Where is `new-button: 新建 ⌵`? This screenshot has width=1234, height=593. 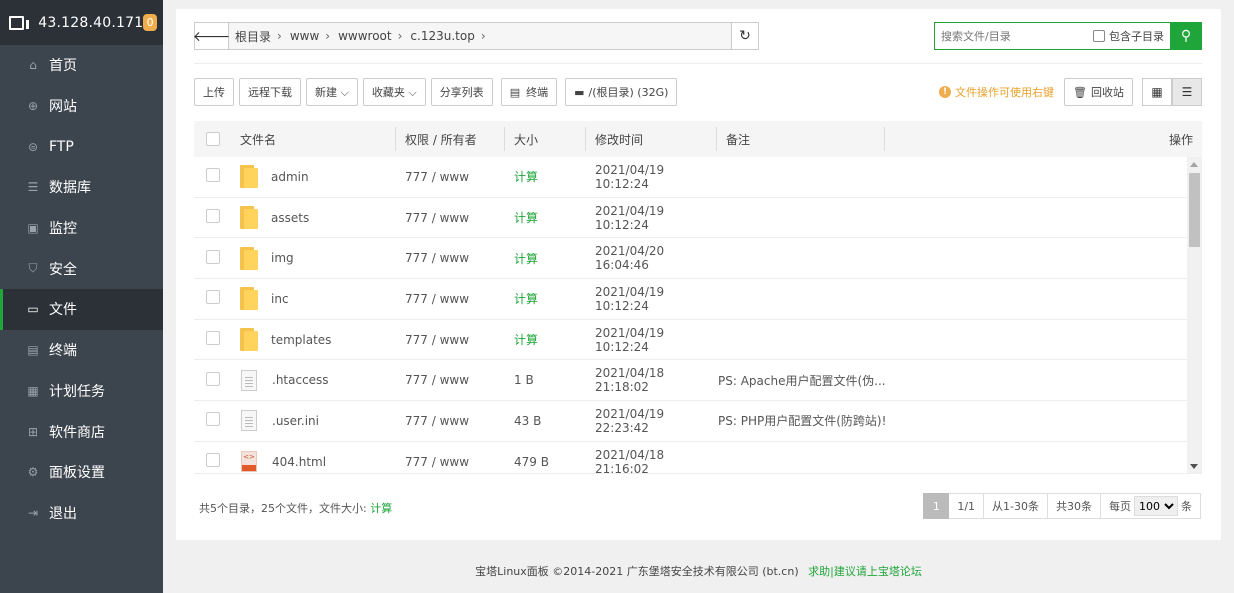 new-button: 新建 ⌵ is located at coordinates (332, 92).